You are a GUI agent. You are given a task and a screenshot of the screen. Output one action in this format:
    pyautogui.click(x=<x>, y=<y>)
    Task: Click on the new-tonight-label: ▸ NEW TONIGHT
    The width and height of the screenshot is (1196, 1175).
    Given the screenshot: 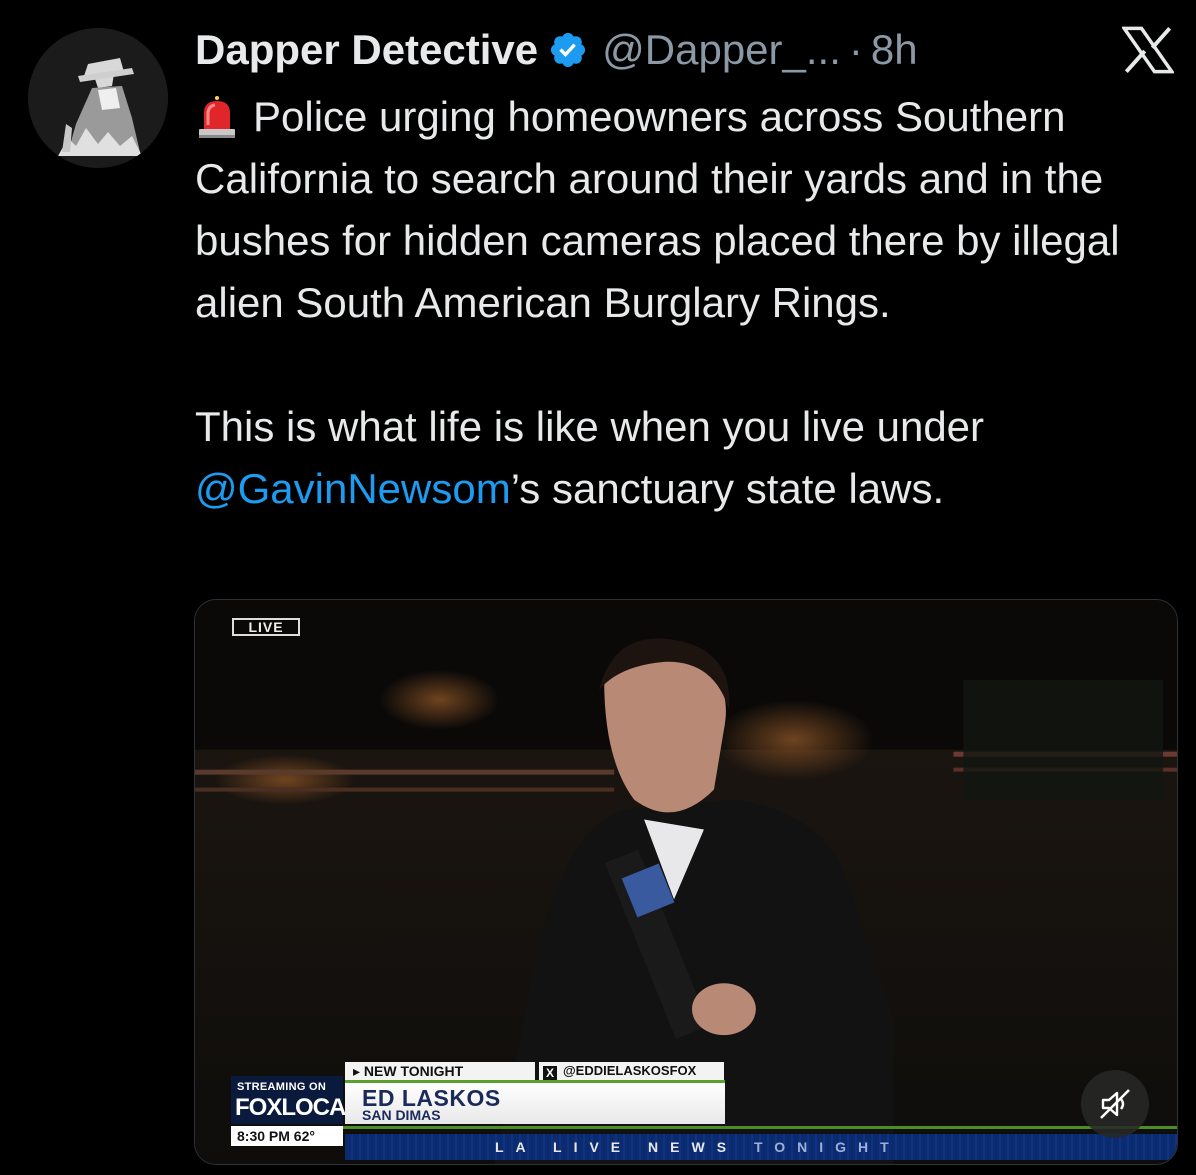 What is the action you would take?
    pyautogui.click(x=440, y=1071)
    